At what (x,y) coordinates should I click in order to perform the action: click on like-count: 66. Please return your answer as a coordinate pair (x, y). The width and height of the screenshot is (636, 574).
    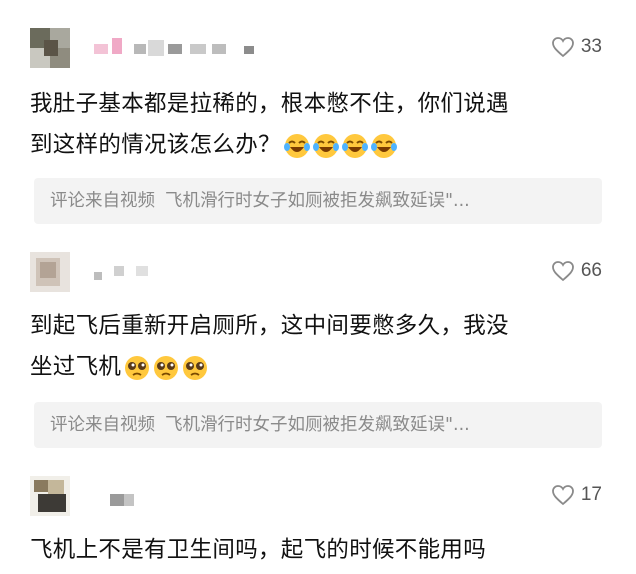
    Looking at the image, I should click on (591, 270).